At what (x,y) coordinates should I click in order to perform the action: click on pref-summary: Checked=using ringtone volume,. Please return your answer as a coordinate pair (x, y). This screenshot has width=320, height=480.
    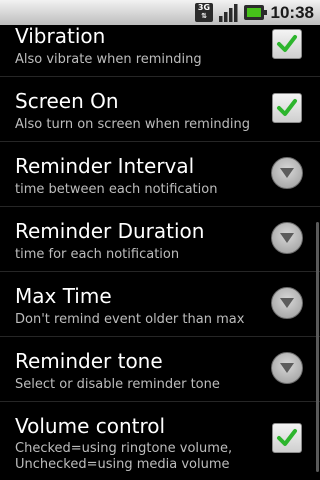
    Looking at the image, I should click on (124, 448).